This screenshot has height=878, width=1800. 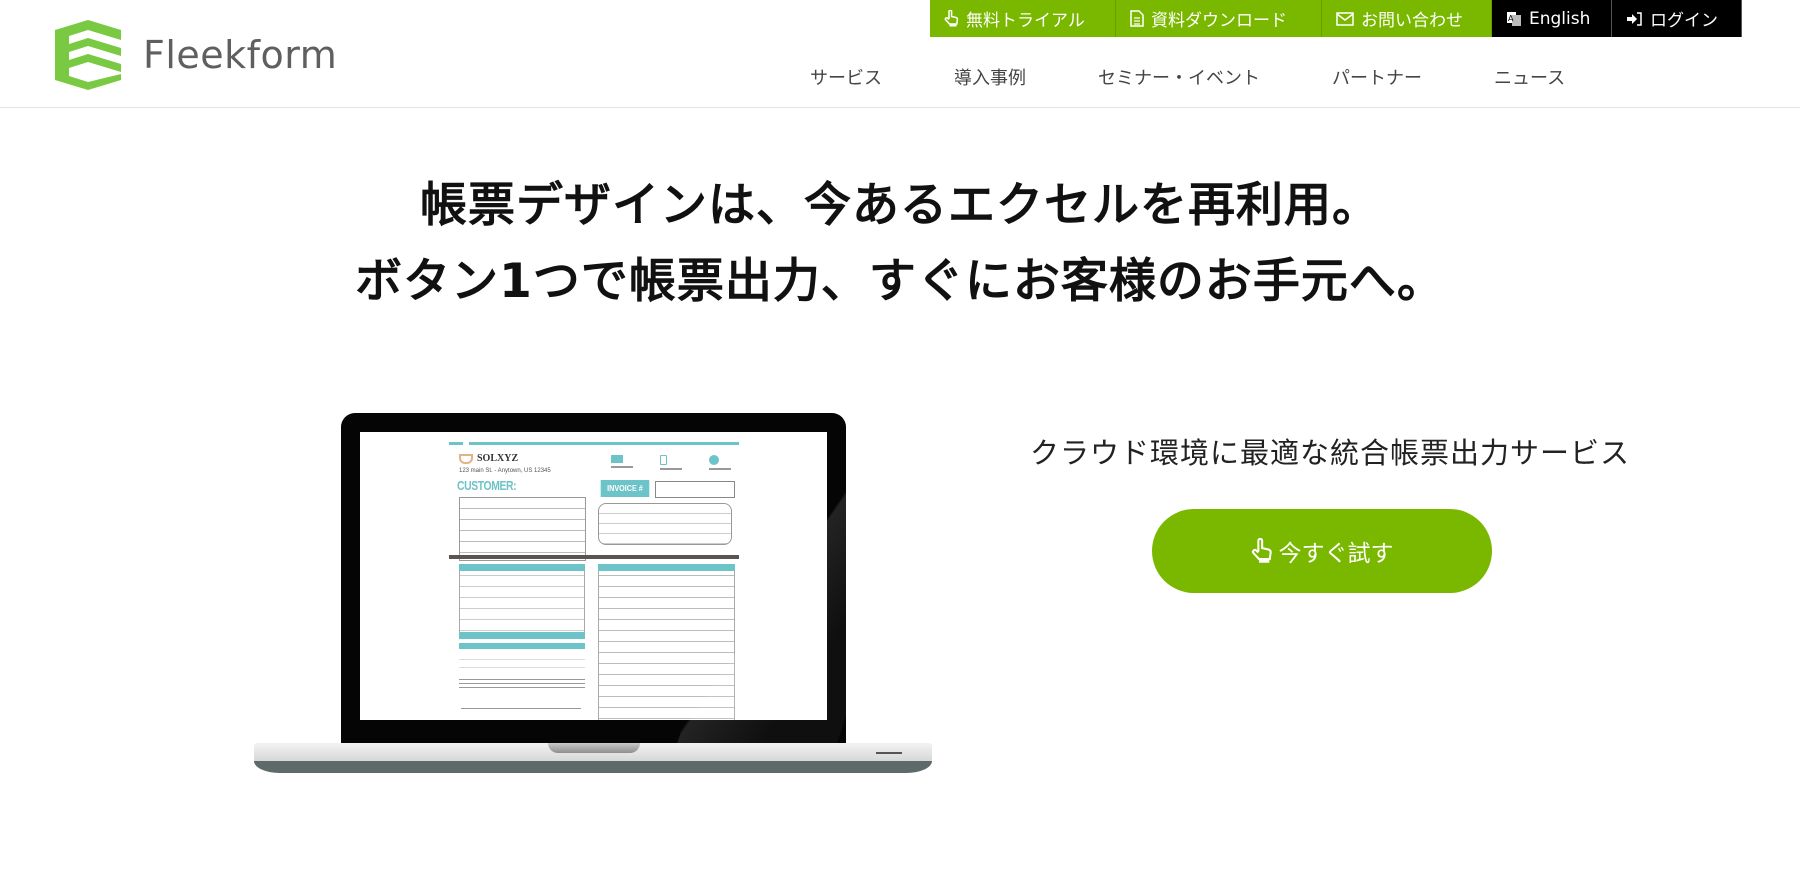 I want to click on sign-in-icon, so click(x=1634, y=18).